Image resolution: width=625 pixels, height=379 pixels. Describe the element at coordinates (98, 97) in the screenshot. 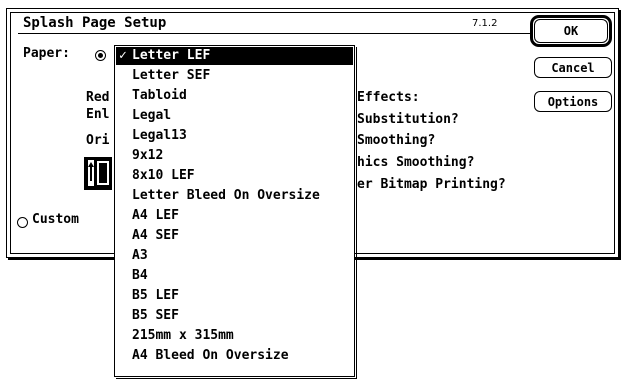

I see `reduce-label: Red` at that location.